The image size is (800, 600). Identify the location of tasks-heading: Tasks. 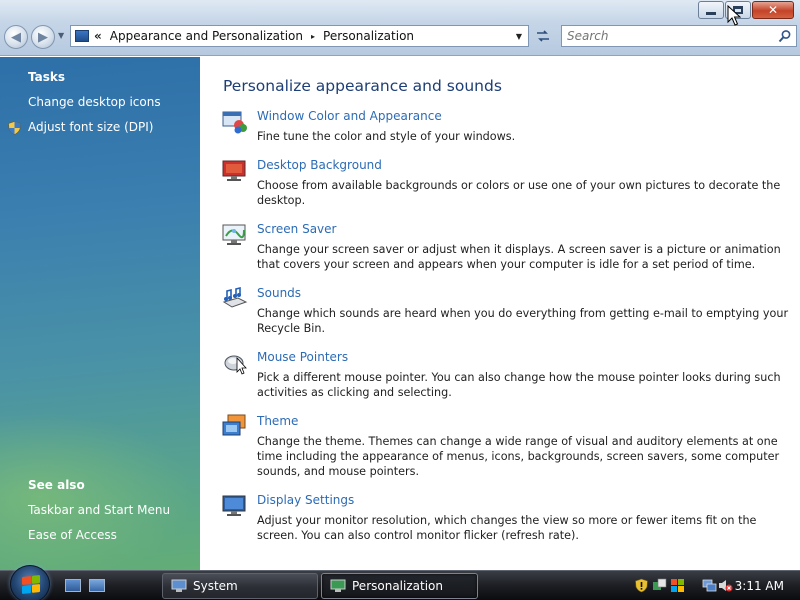
(47, 77).